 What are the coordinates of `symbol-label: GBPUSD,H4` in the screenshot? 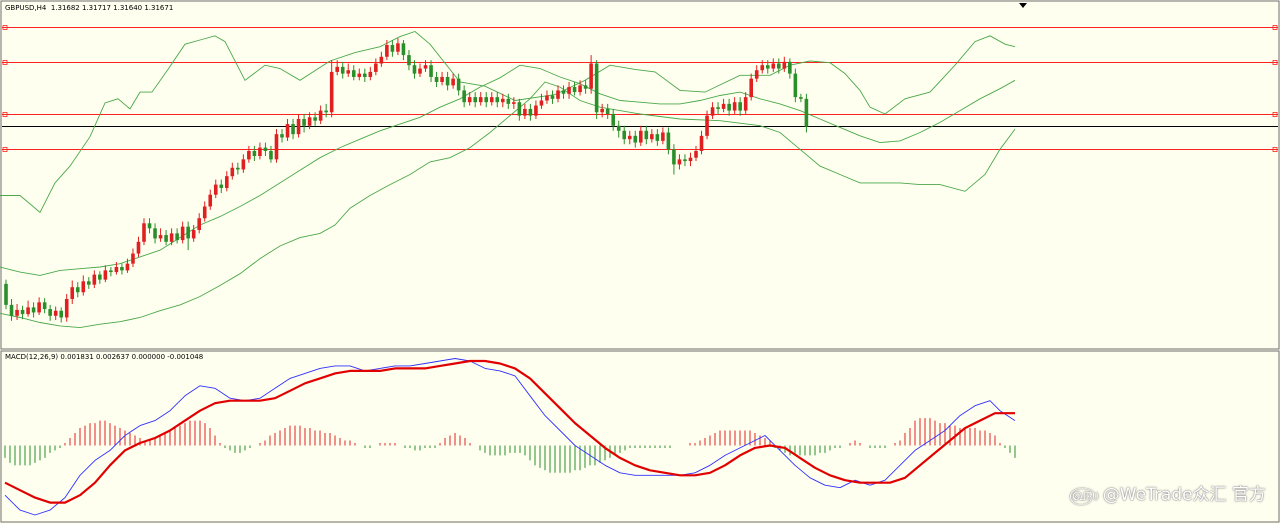 It's located at (26, 8).